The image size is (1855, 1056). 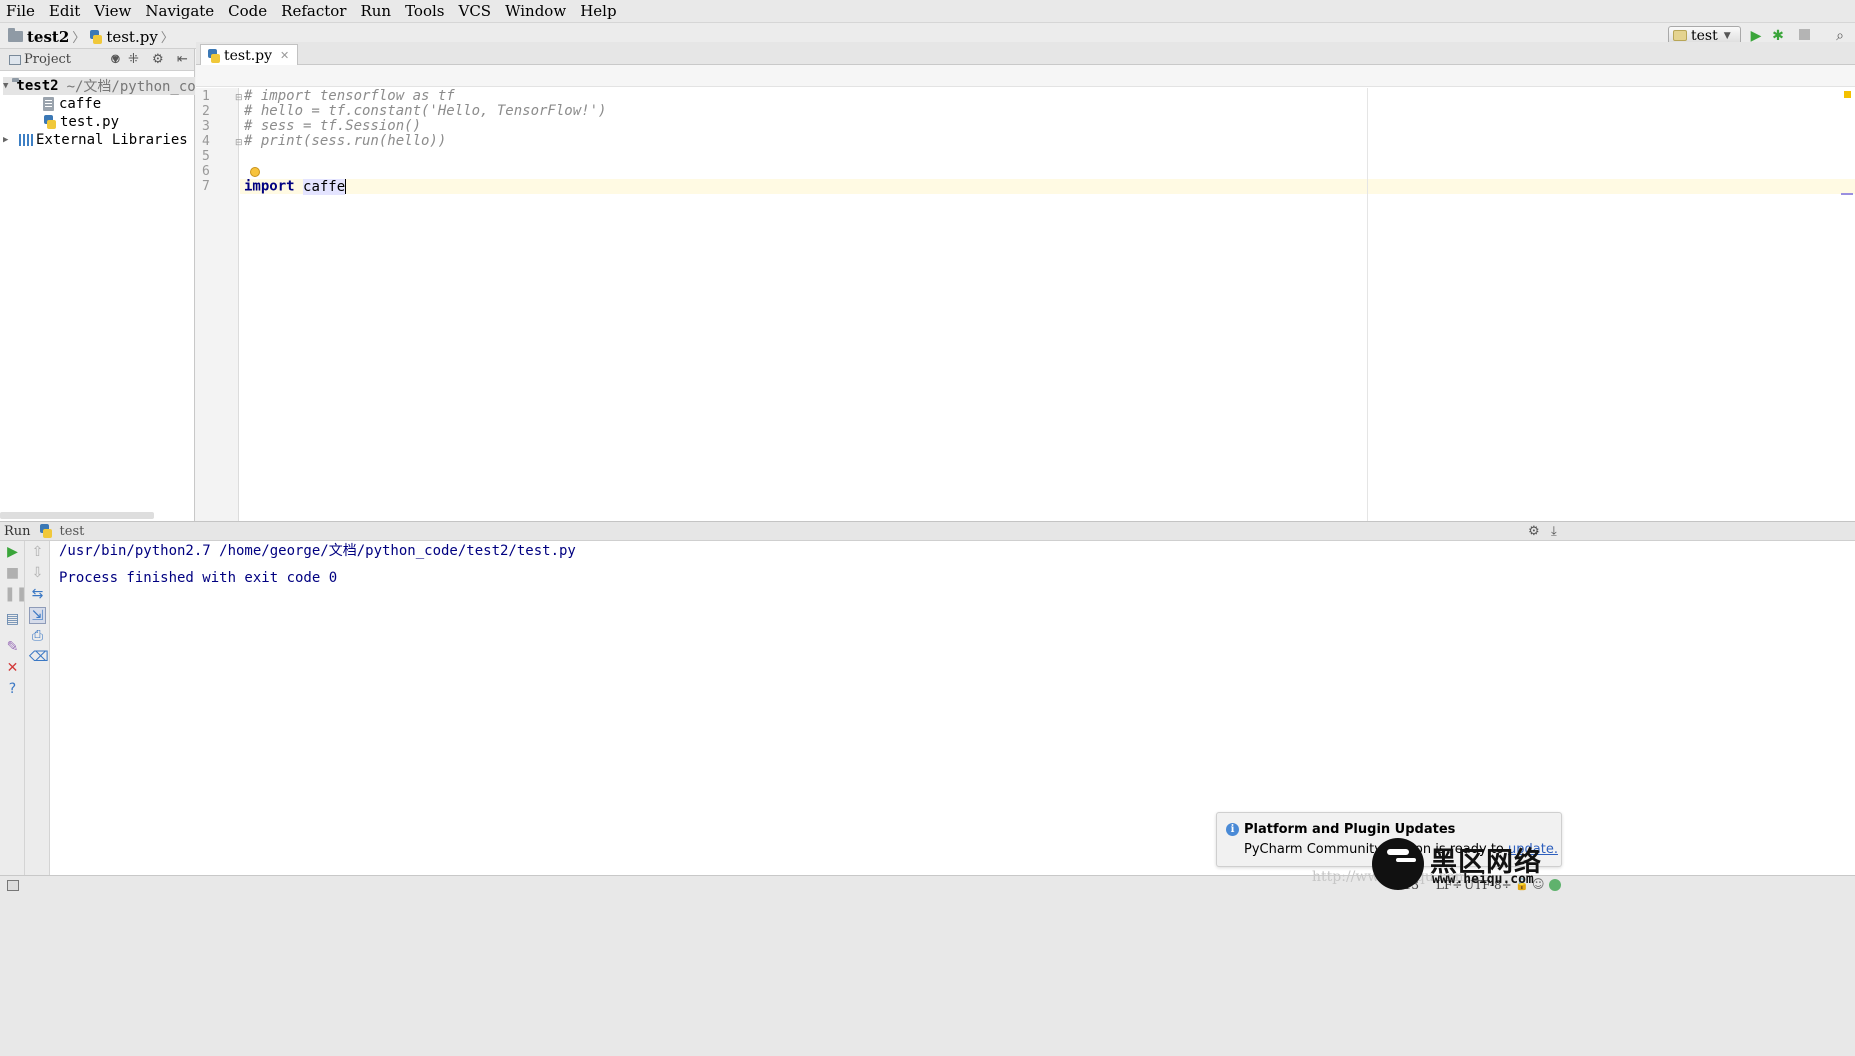 I want to click on menu-refactor: Refactor, so click(x=313, y=11).